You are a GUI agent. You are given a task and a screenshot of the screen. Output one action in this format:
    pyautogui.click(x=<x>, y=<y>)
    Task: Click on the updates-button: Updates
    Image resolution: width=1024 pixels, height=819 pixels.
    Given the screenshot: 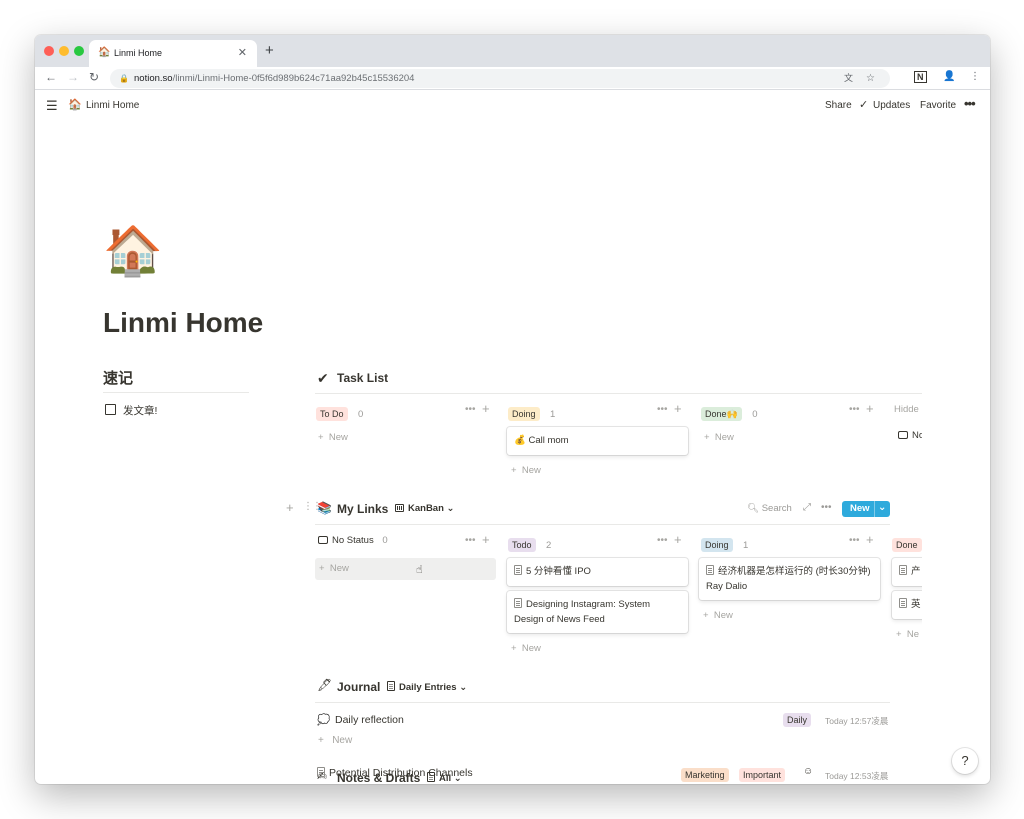 What is the action you would take?
    pyautogui.click(x=891, y=105)
    